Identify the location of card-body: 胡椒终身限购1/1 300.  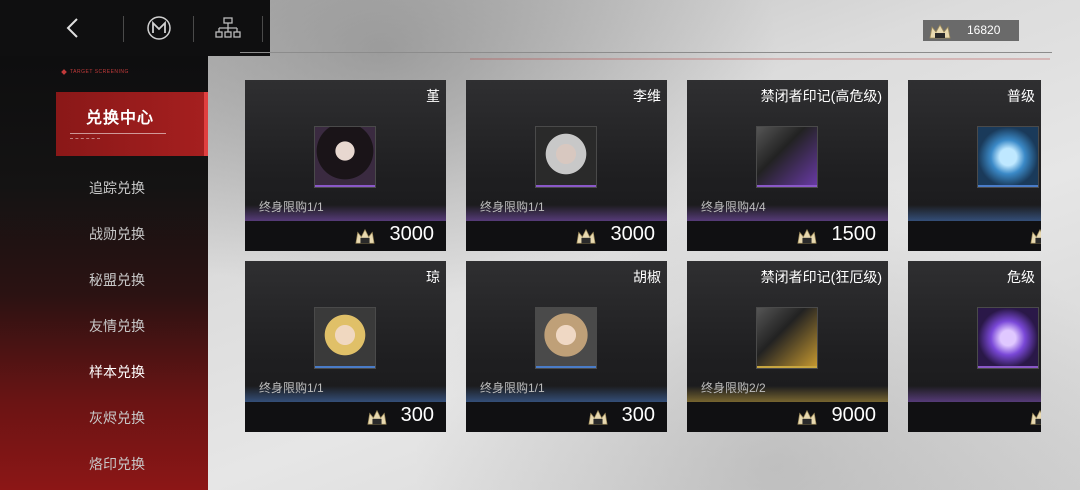
(566, 346).